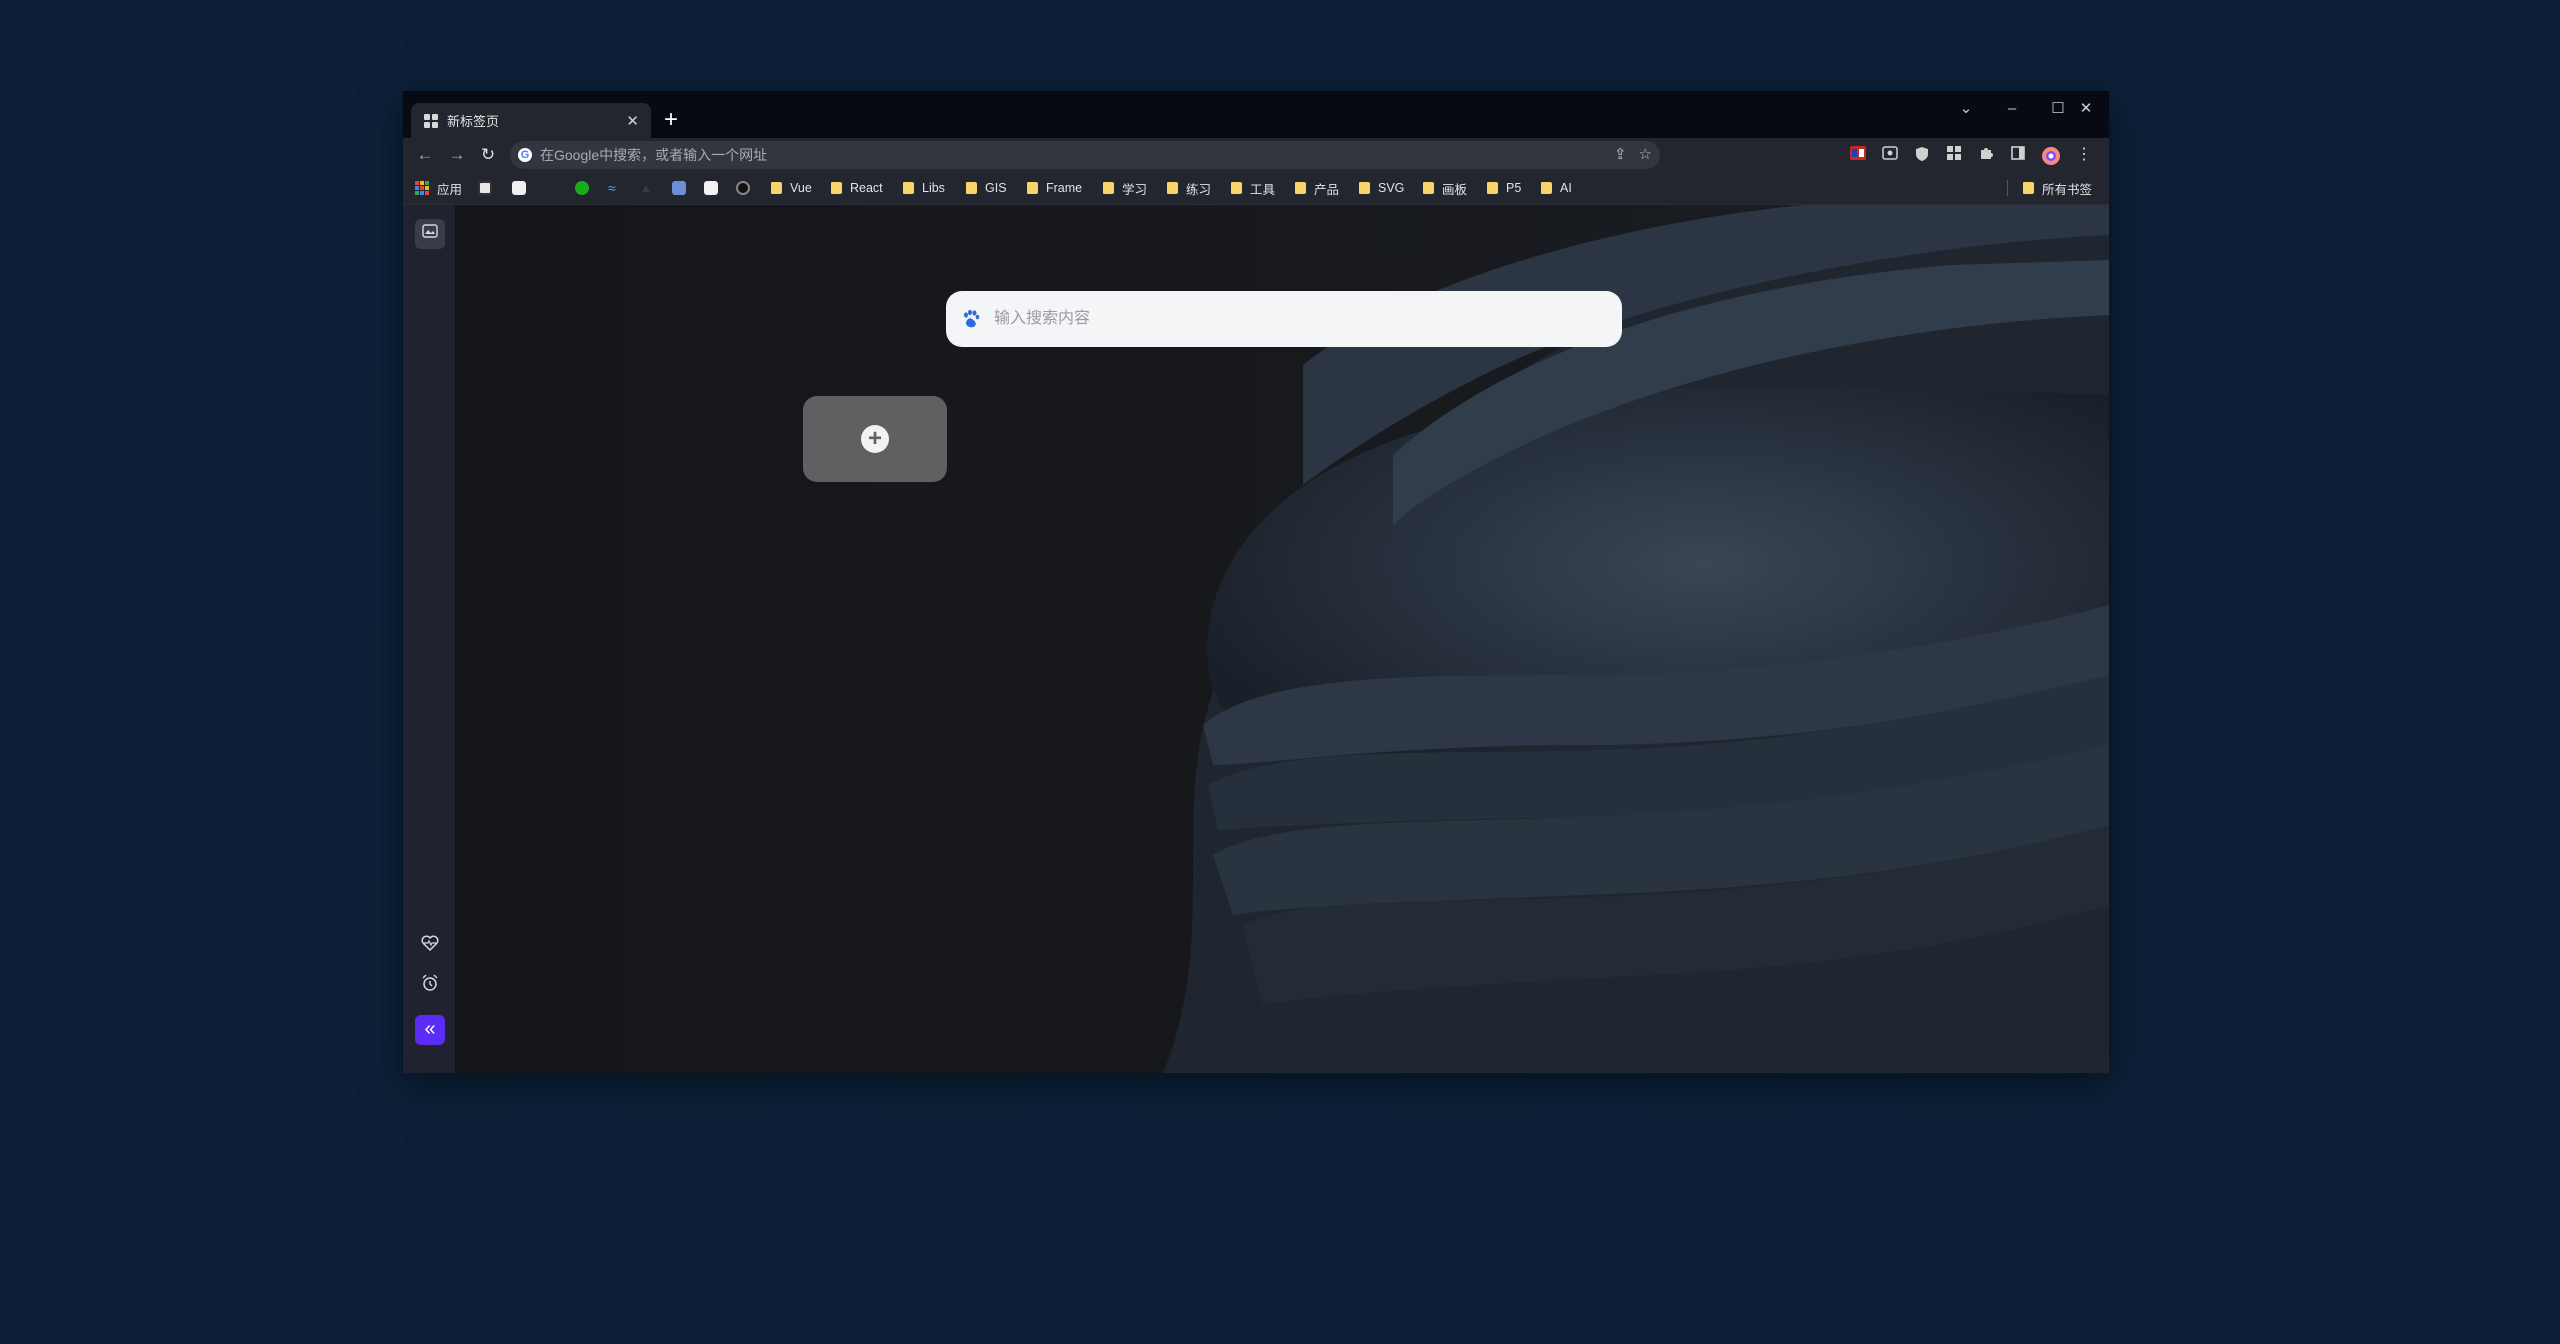 The height and width of the screenshot is (1344, 2560). Describe the element at coordinates (430, 231) in the screenshot. I see `wallpaper-icon` at that location.